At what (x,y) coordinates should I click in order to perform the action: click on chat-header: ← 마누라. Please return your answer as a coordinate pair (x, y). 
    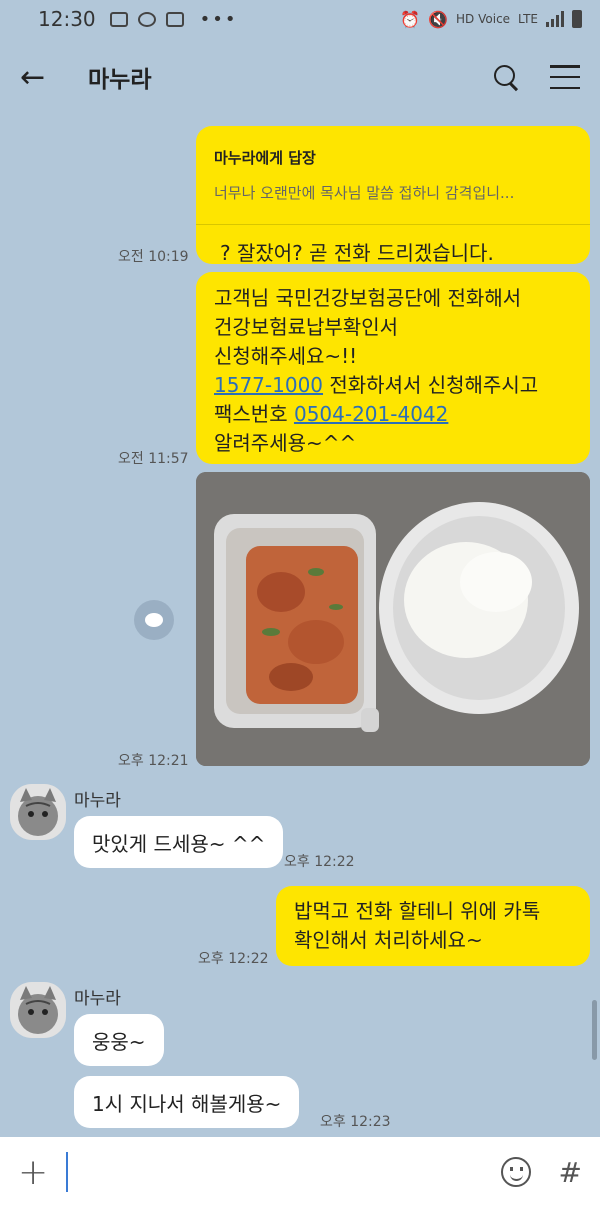
    Looking at the image, I should click on (300, 77).